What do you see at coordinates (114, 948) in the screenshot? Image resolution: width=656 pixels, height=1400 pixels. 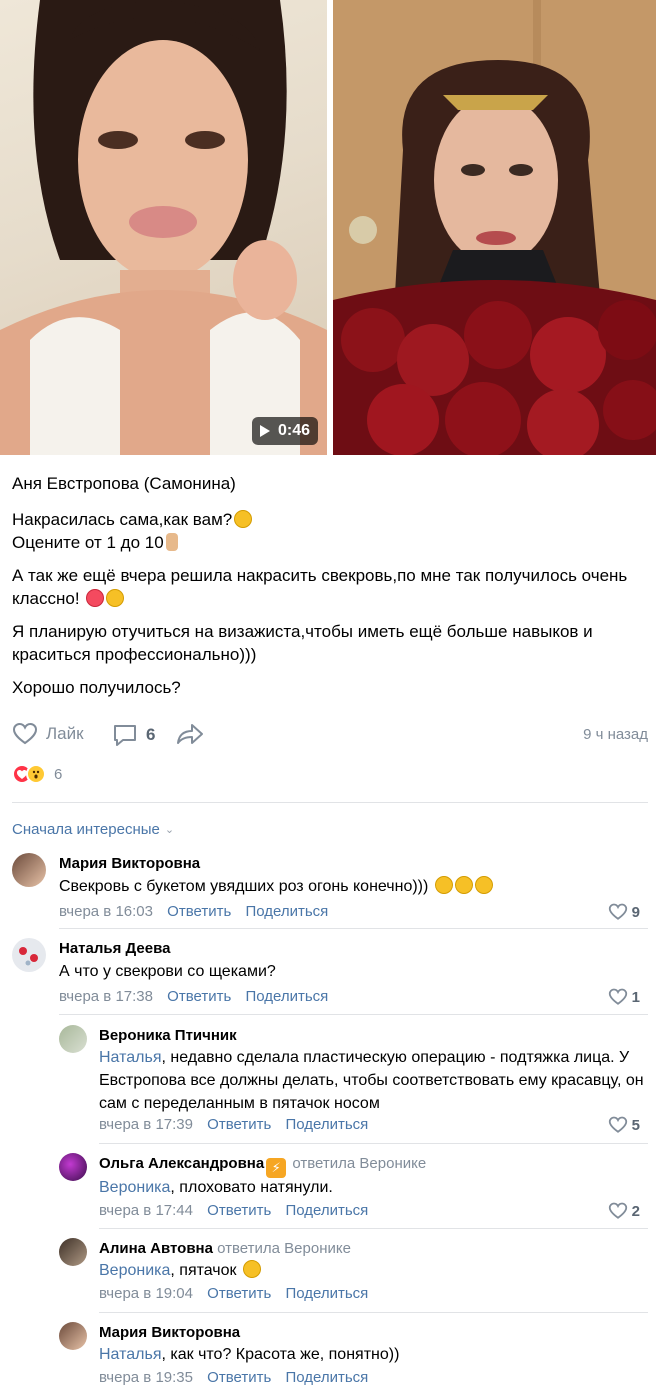 I see `comment-author: Наталья Деева` at bounding box center [114, 948].